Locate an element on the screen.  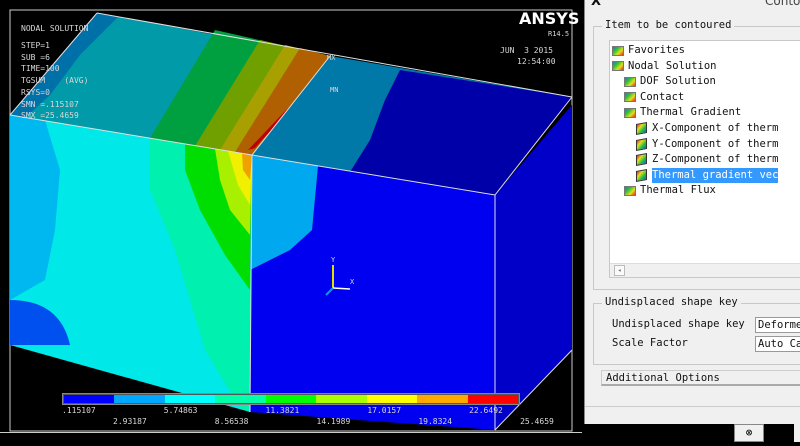
max-marker: MX is located at coordinates (331, 58).